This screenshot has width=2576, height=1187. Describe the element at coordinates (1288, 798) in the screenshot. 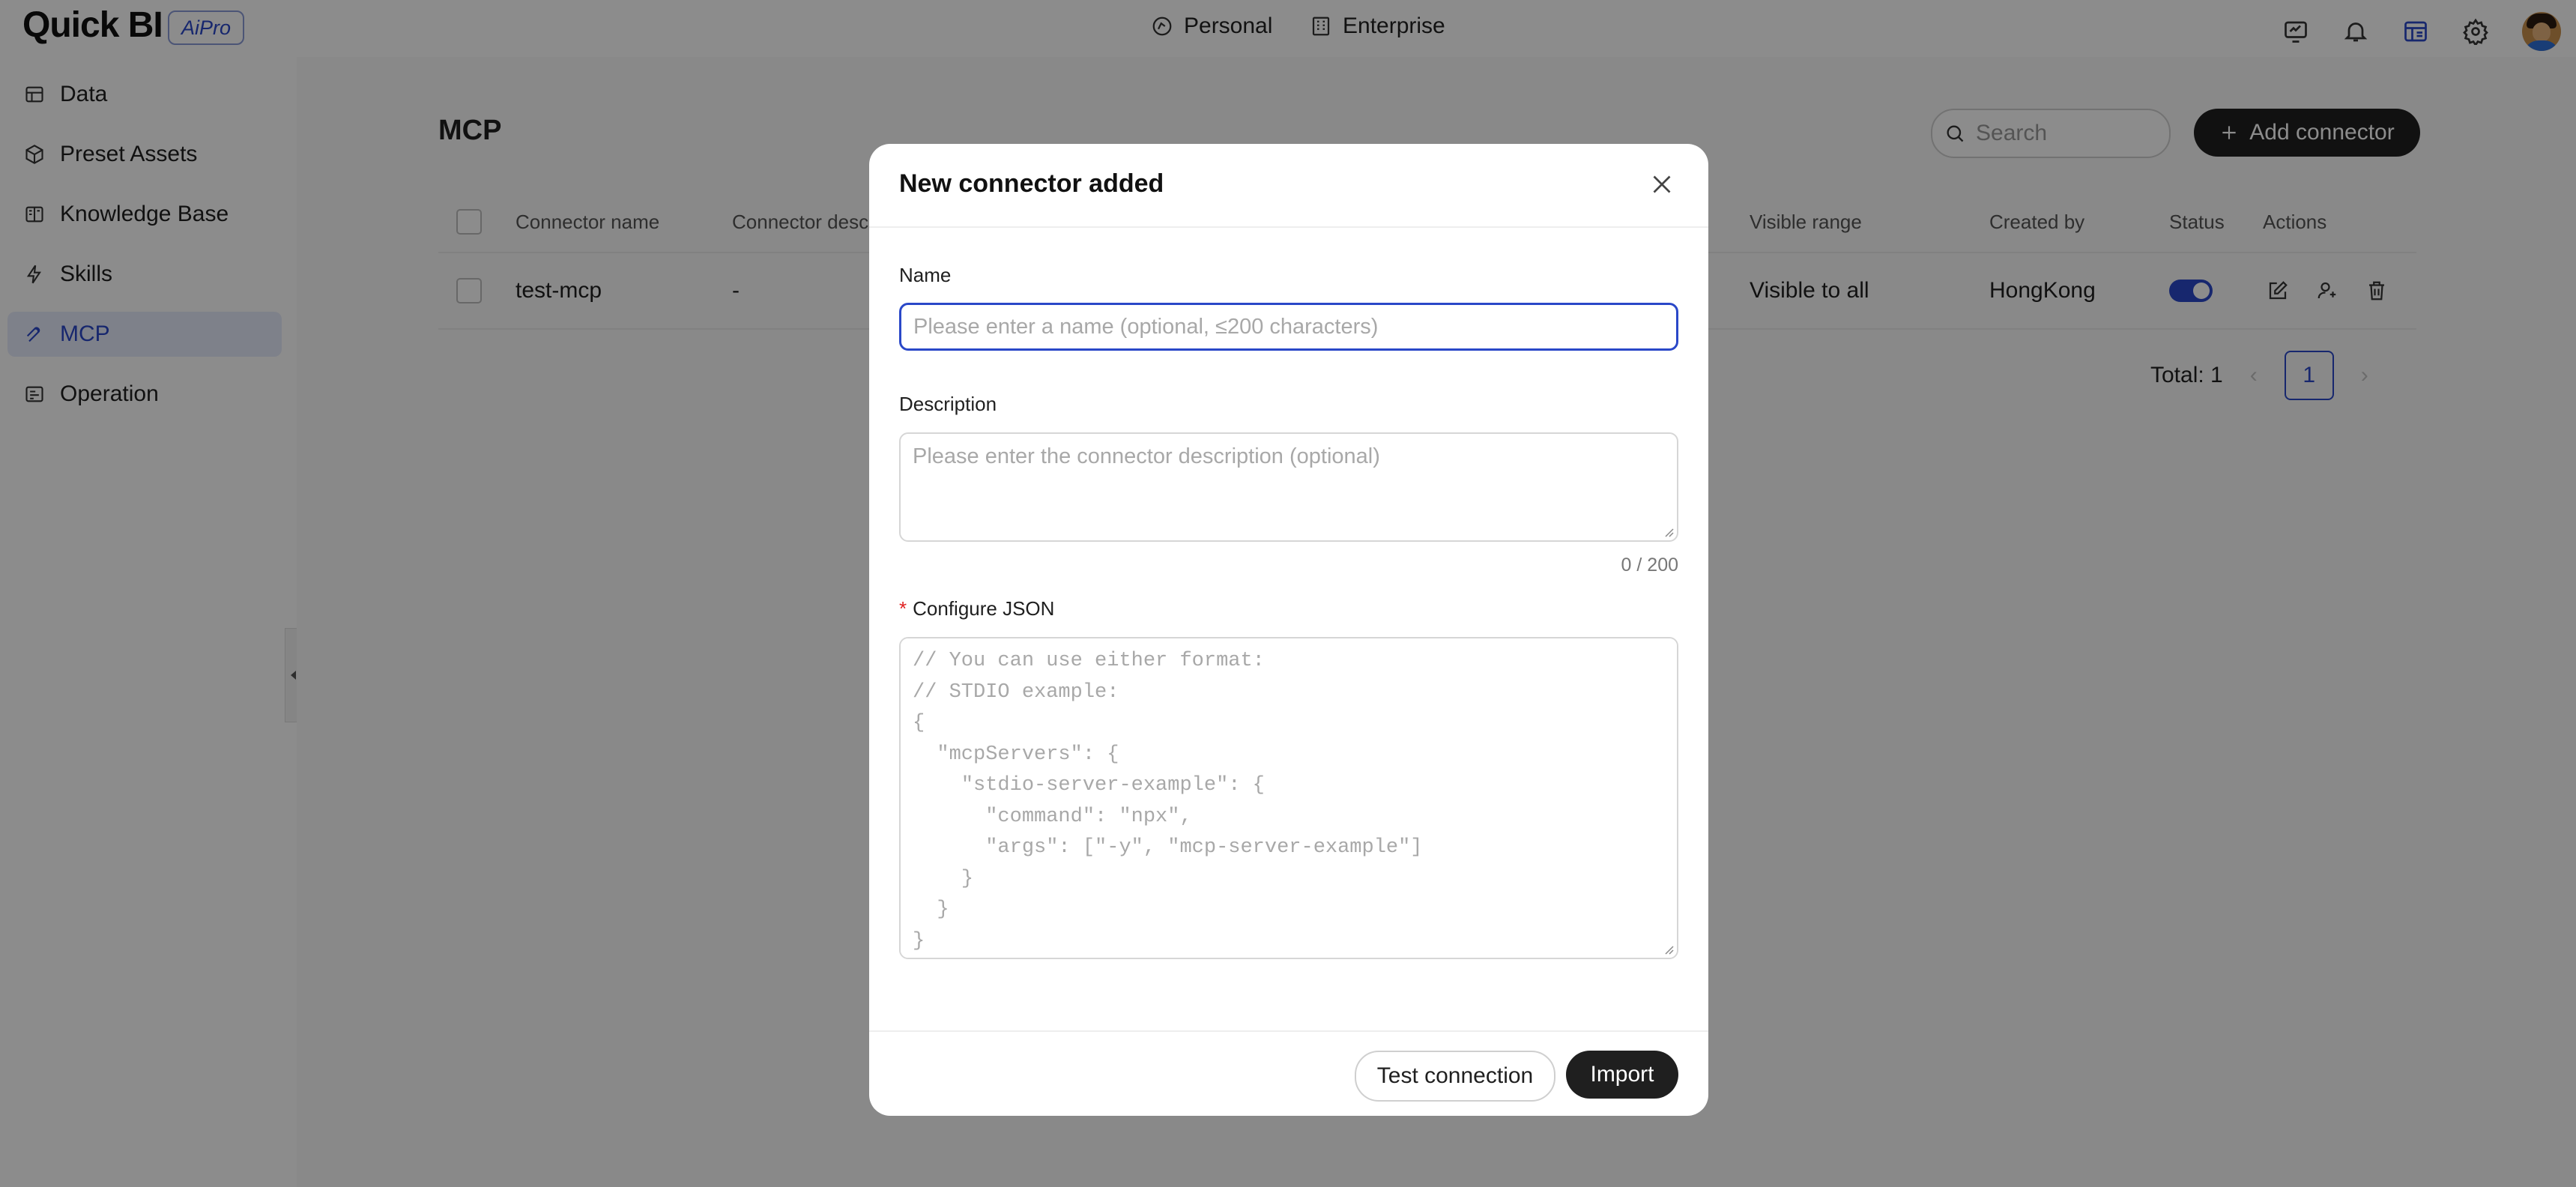

I see `json-config-field` at that location.